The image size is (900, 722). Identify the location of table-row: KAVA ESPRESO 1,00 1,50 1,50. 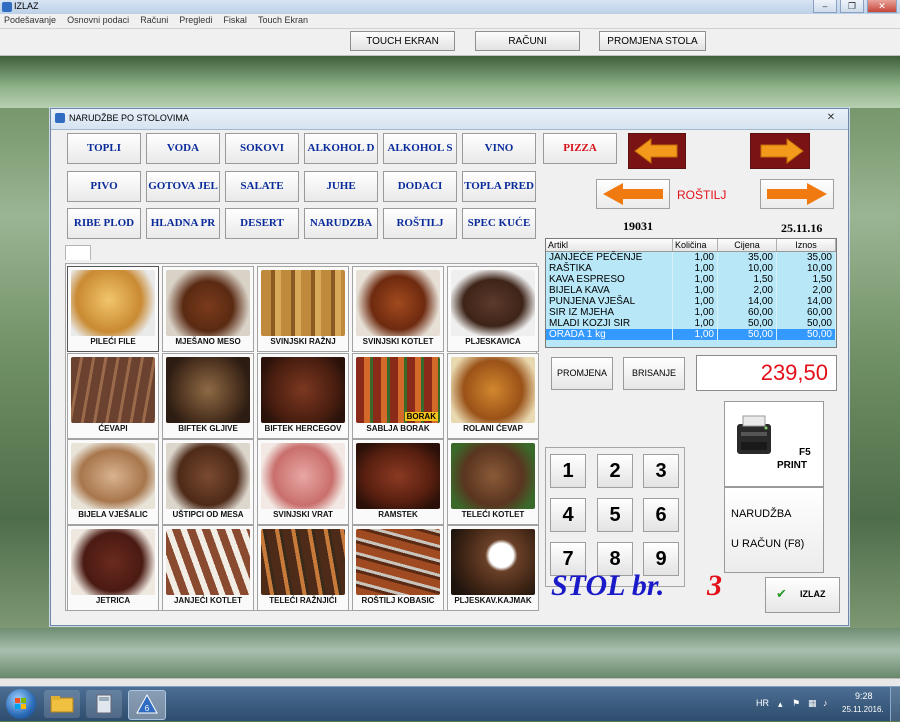
(691, 279).